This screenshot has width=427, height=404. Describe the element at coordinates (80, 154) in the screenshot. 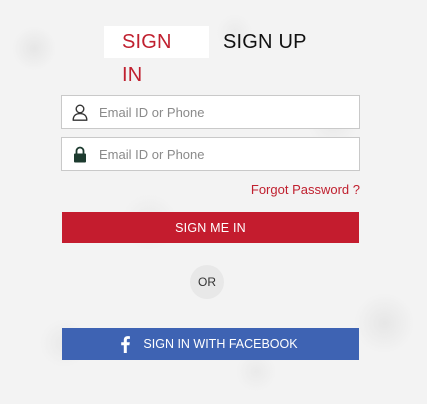

I see `lock-icon` at that location.